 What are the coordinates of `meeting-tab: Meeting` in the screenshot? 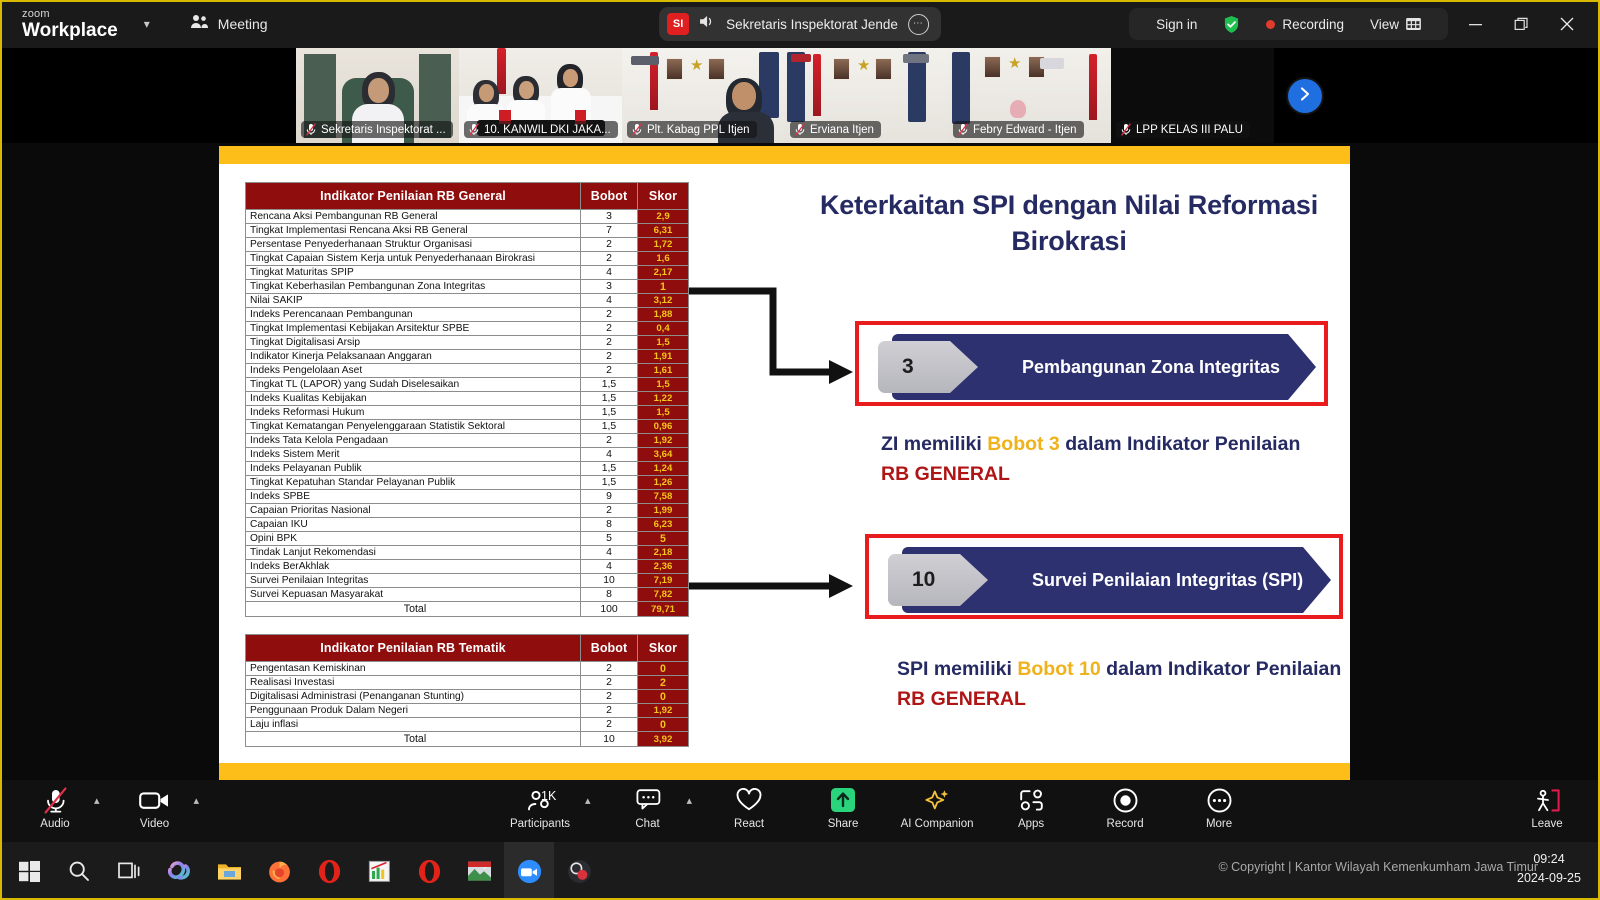 It's located at (229, 24).